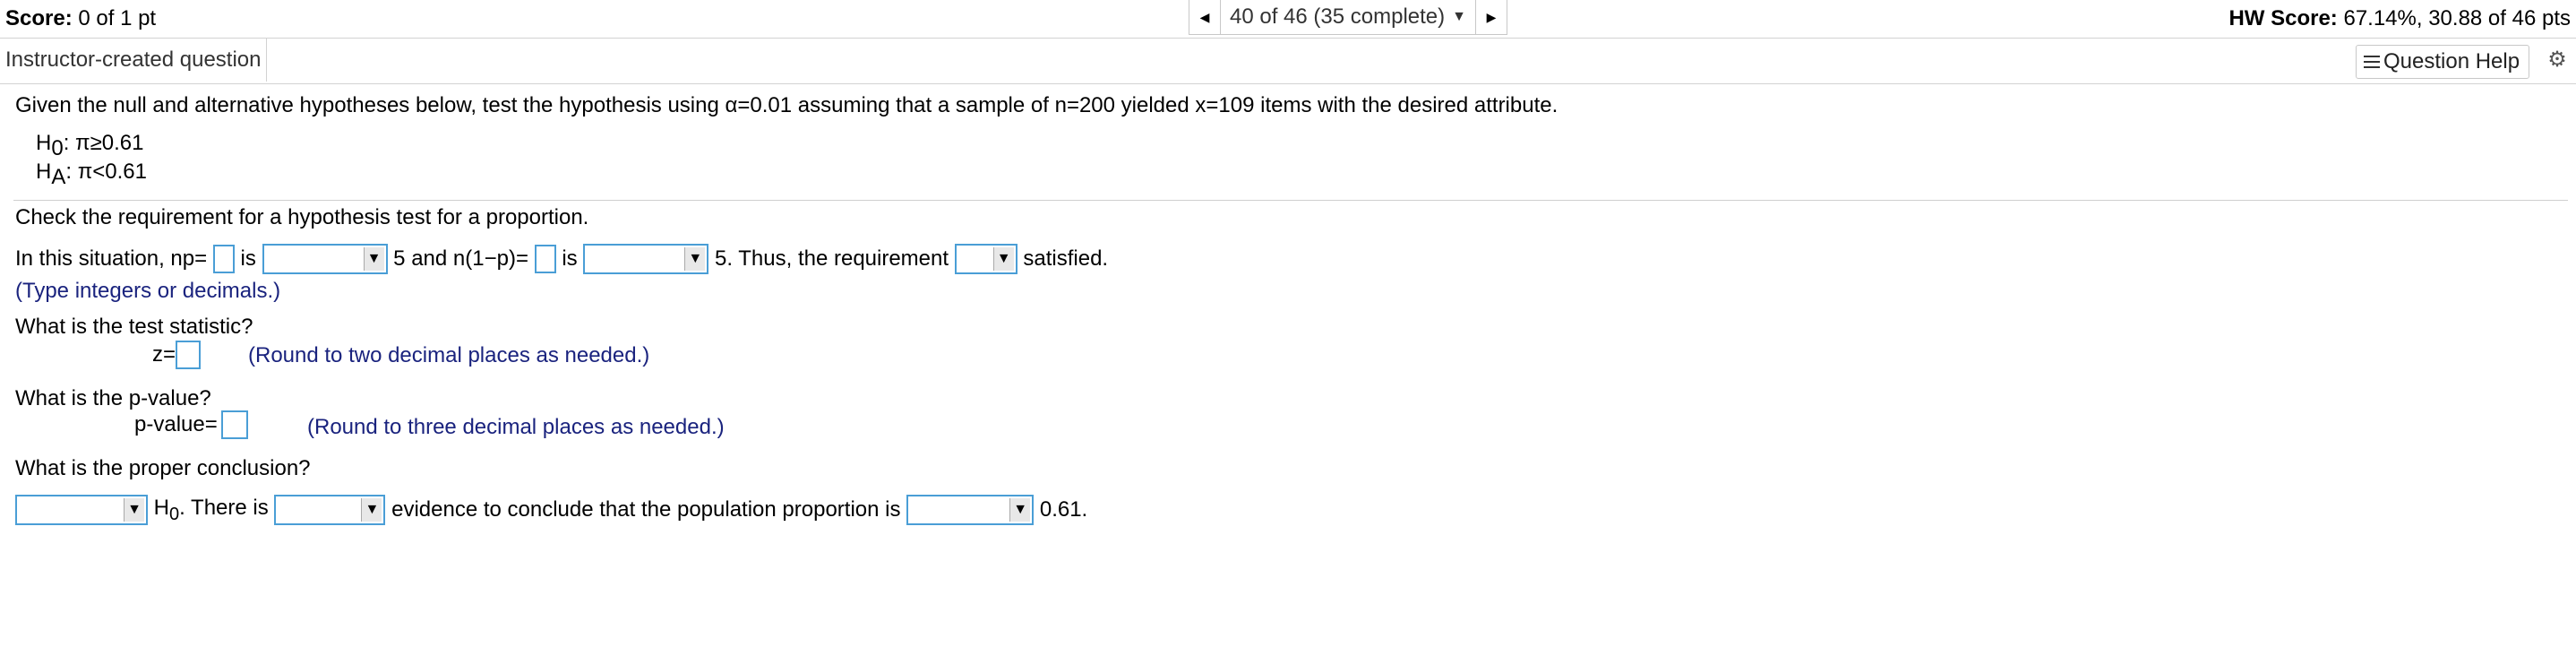 The height and width of the screenshot is (656, 2576). What do you see at coordinates (1290, 201) in the screenshot?
I see `section-divider` at bounding box center [1290, 201].